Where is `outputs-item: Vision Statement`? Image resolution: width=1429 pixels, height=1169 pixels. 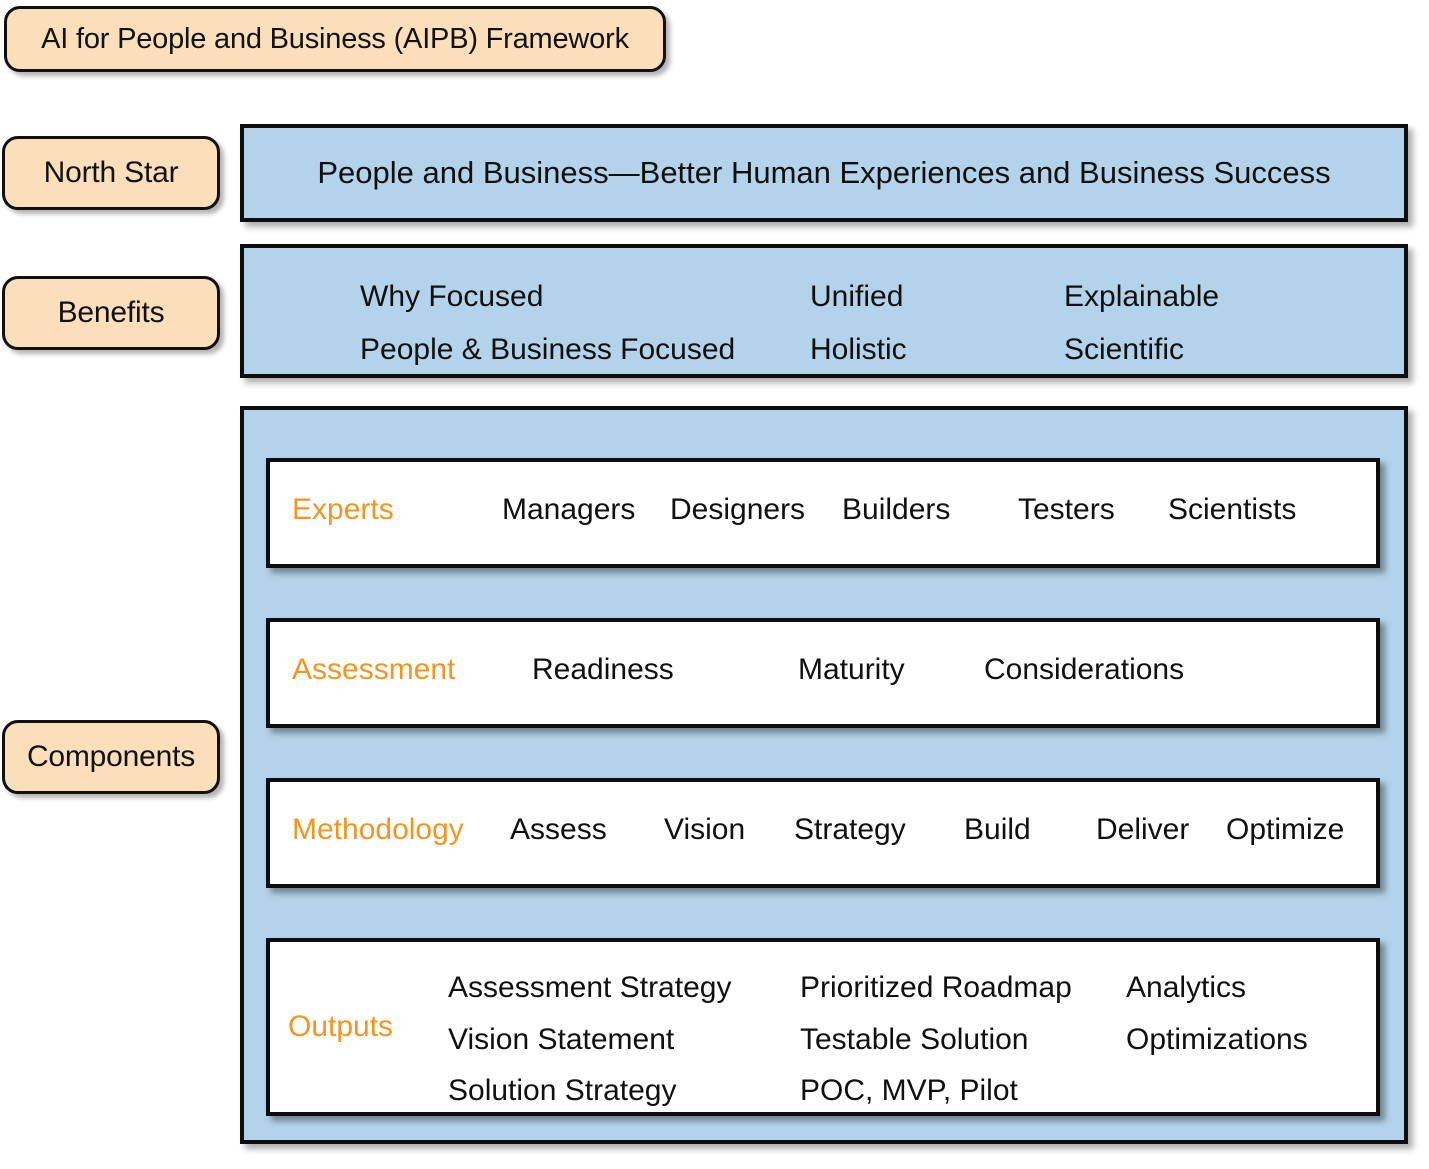 outputs-item: Vision Statement is located at coordinates (561, 1039).